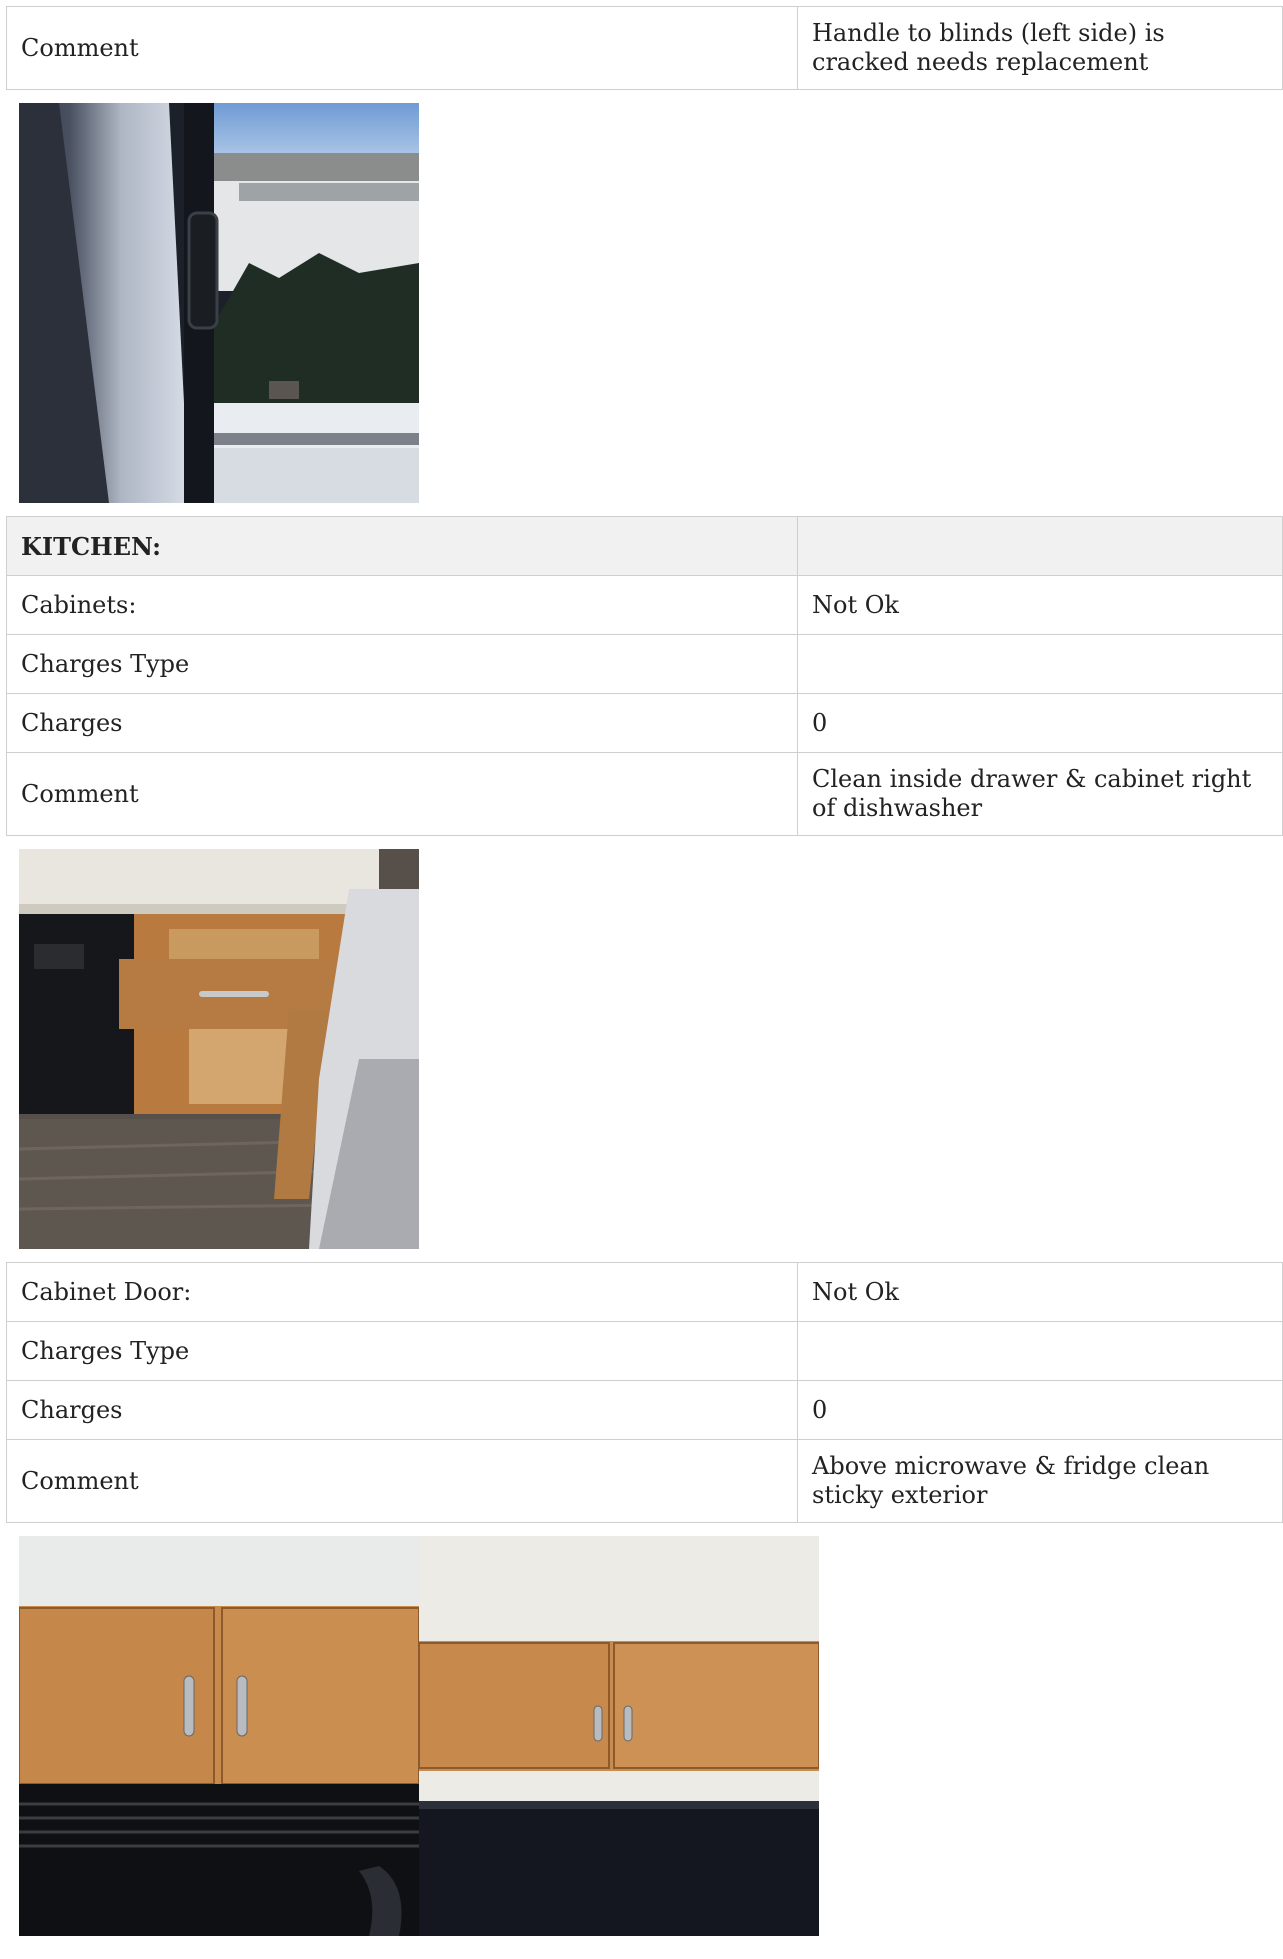 Image resolution: width=1283 pixels, height=1959 pixels. What do you see at coordinates (619, 1736) in the screenshot?
I see `fridge-cabinet-photo` at bounding box center [619, 1736].